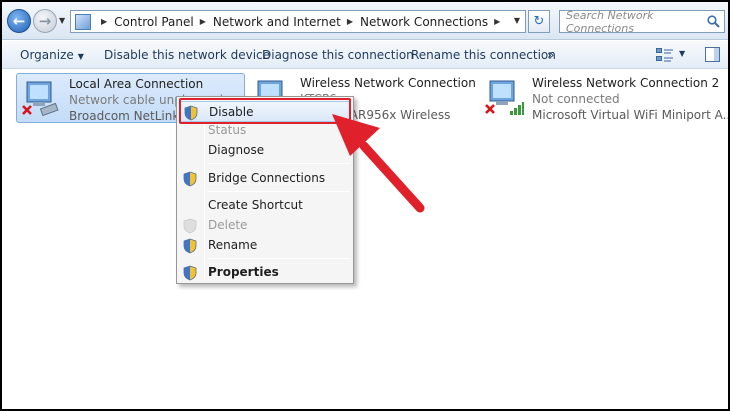 Image resolution: width=730 pixels, height=411 pixels. Describe the element at coordinates (228, 225) in the screenshot. I see `menu-item-label: Delete` at that location.